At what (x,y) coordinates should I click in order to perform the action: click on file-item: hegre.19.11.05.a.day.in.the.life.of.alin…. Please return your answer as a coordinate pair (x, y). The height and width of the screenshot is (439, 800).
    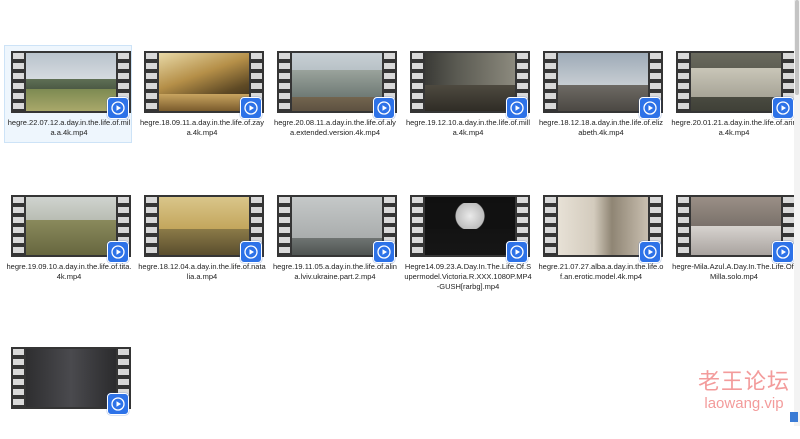
    Looking at the image, I should click on (334, 238).